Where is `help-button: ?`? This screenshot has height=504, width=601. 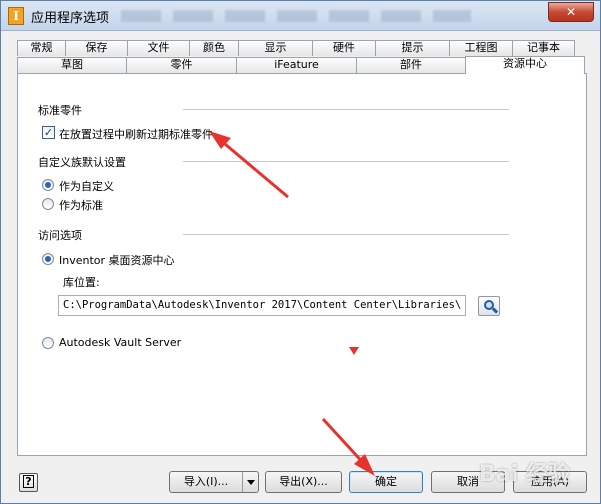
help-button: ? is located at coordinates (28, 482).